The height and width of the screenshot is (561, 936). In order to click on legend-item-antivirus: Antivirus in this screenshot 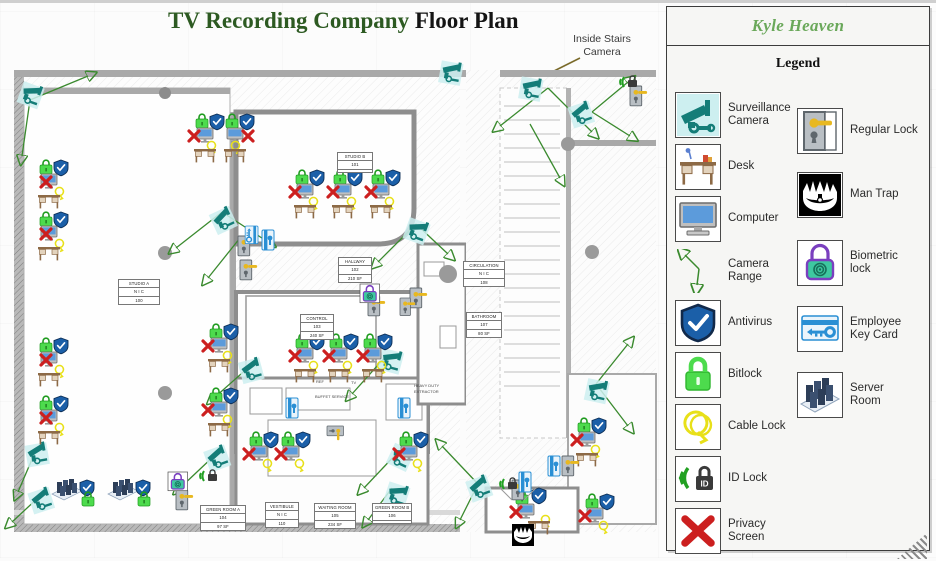, I will do `click(739, 323)`.